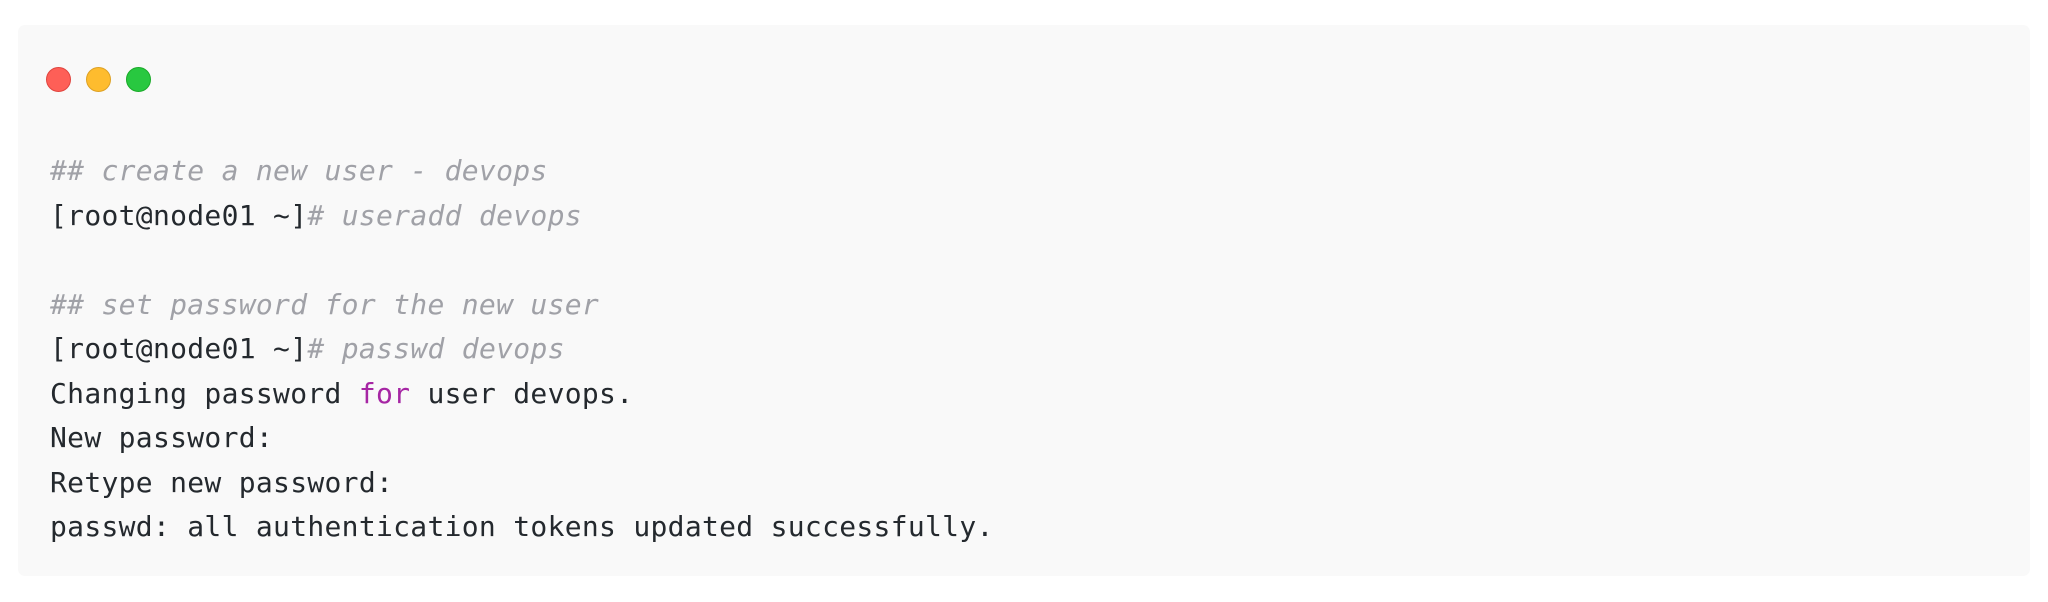 The width and height of the screenshot is (2048, 602). Describe the element at coordinates (522, 438) in the screenshot. I see `code-line: New password:` at that location.